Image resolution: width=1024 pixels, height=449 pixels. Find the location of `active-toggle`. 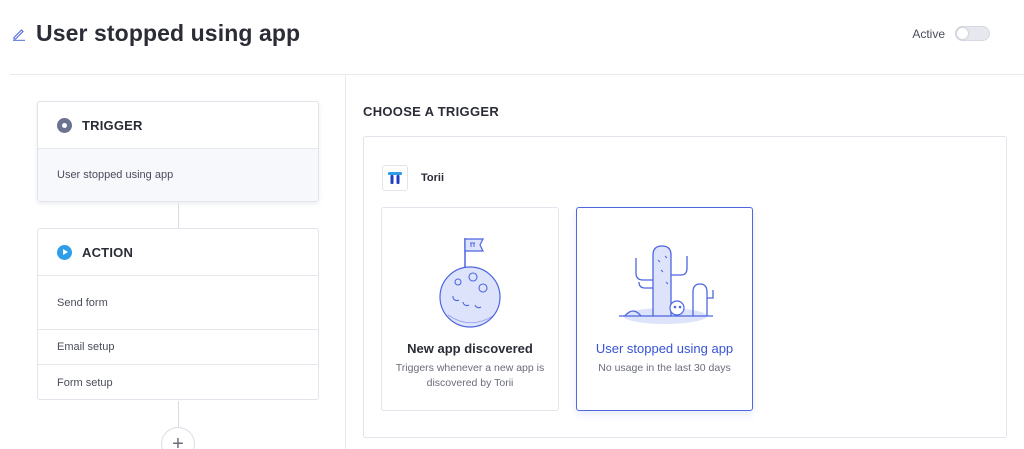

active-toggle is located at coordinates (972, 33).